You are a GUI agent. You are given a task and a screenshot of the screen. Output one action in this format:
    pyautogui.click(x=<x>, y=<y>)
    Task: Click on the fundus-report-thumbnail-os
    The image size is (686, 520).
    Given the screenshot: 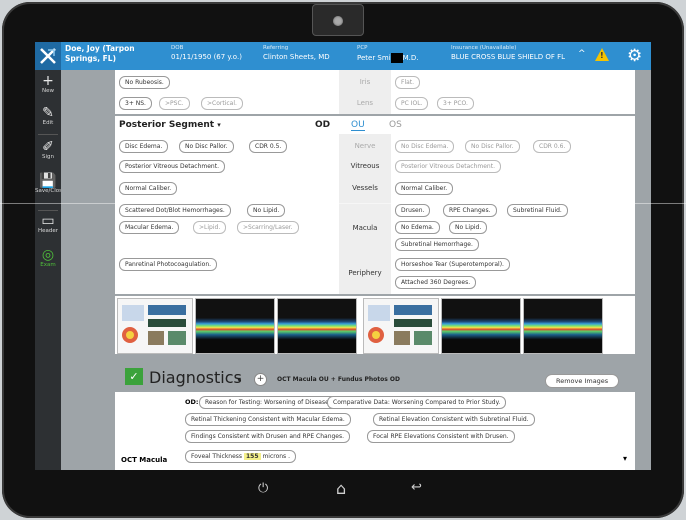 What is the action you would take?
    pyautogui.click(x=401, y=326)
    